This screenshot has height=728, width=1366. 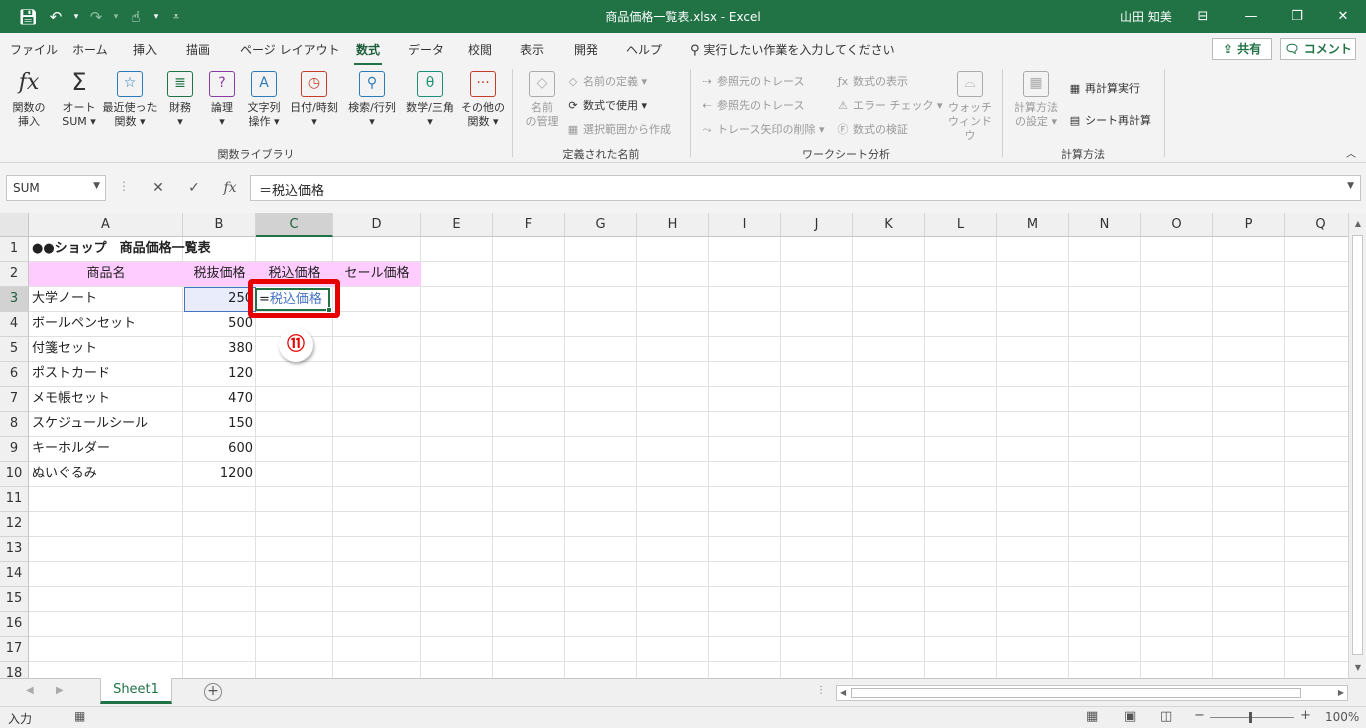 What do you see at coordinates (14, 599) in the screenshot?
I see `row-header-15: 15` at bounding box center [14, 599].